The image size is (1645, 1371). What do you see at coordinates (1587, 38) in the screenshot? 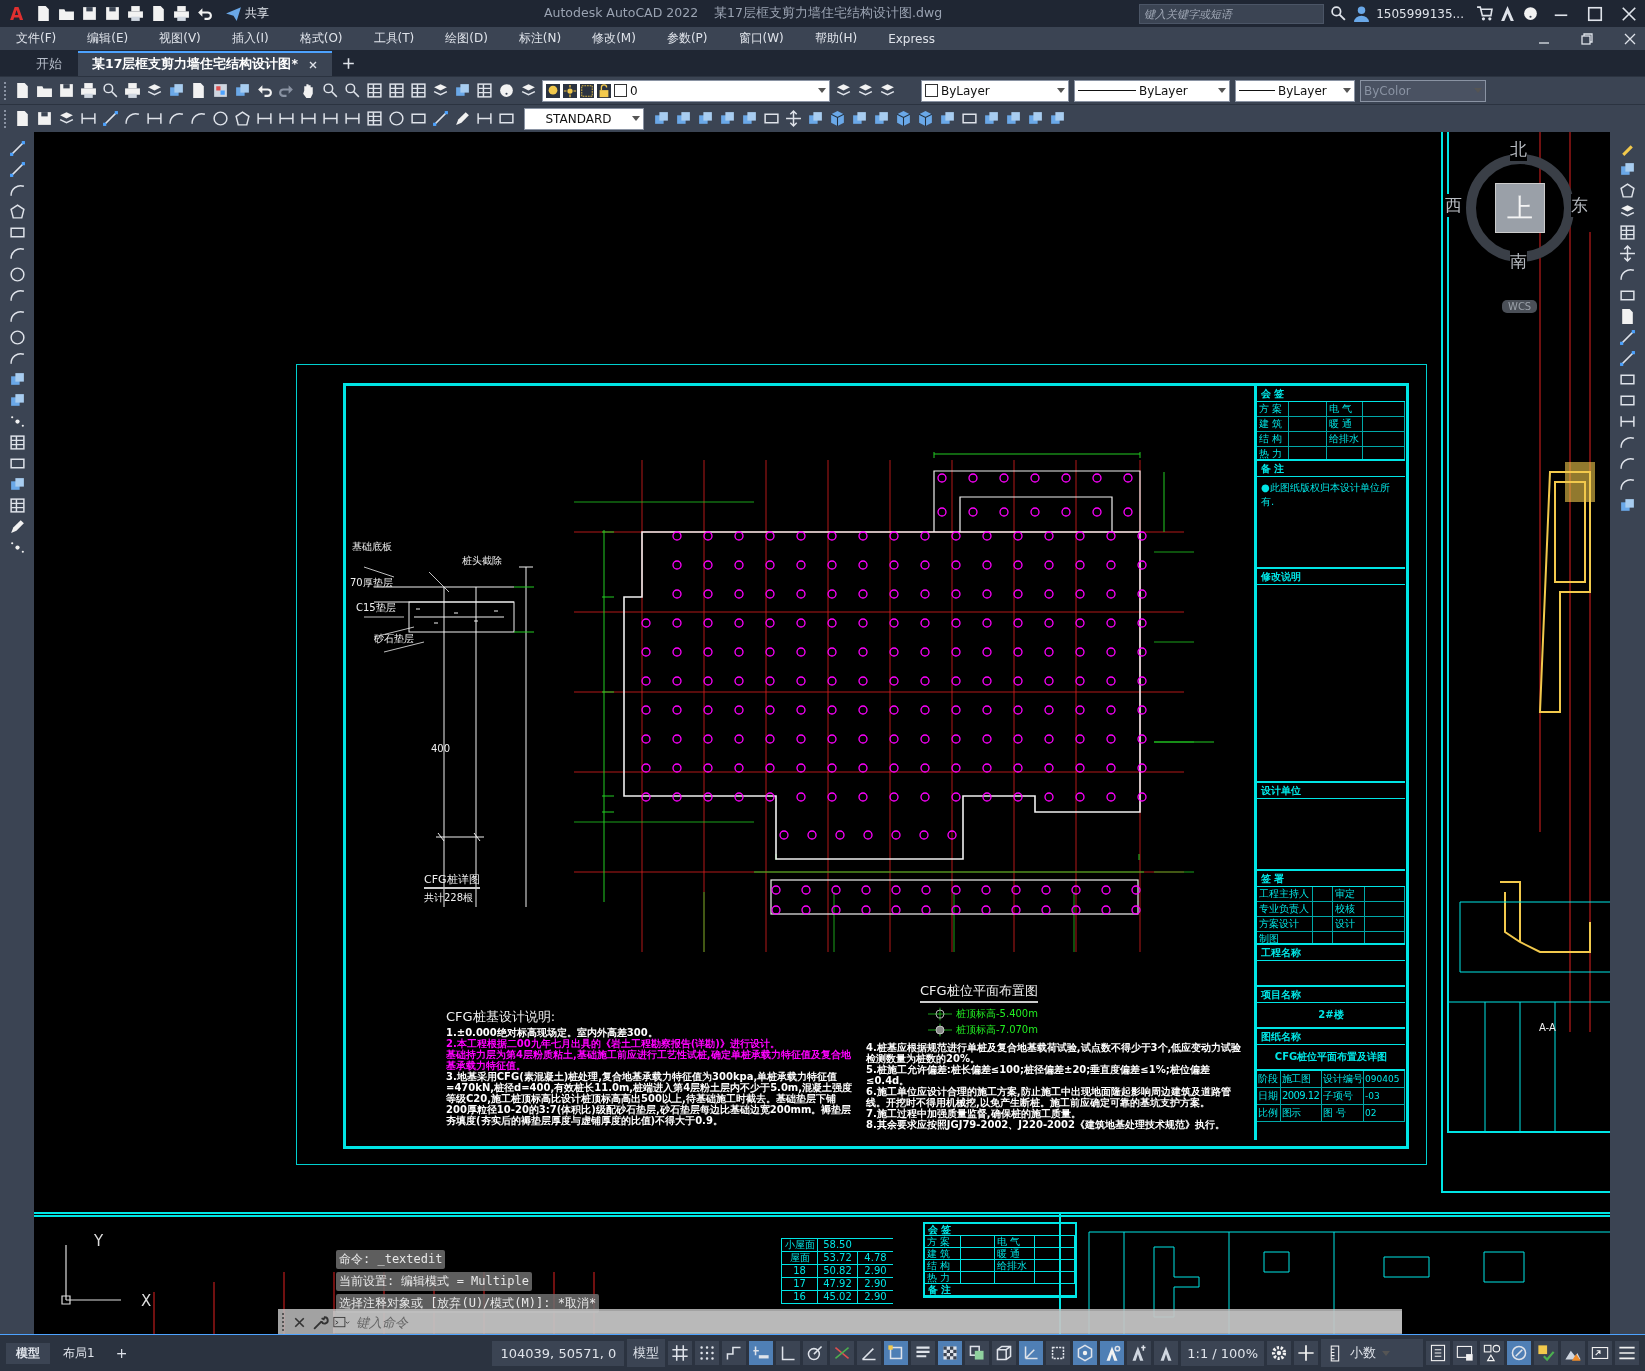
I see `restore-icon` at bounding box center [1587, 38].